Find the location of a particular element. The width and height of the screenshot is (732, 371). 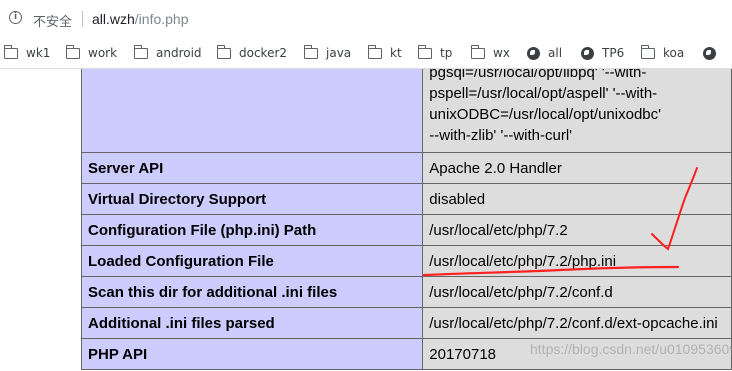

bookmark-wk1: wk1 is located at coordinates (27, 53).